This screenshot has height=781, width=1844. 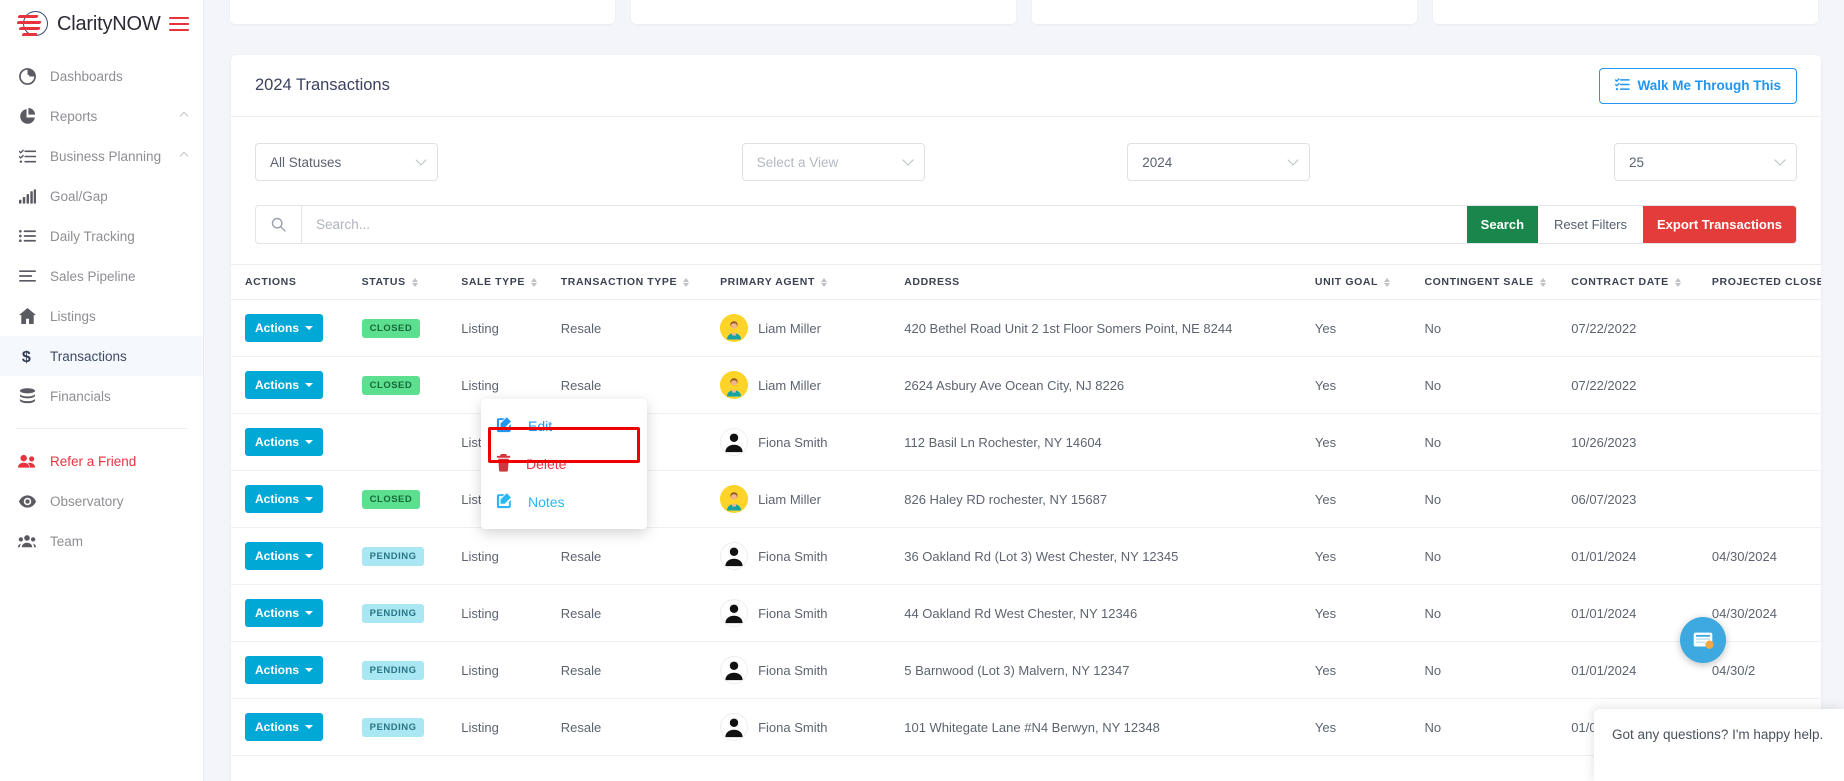 I want to click on agent-name: Fiona Smith, so click(x=793, y=556).